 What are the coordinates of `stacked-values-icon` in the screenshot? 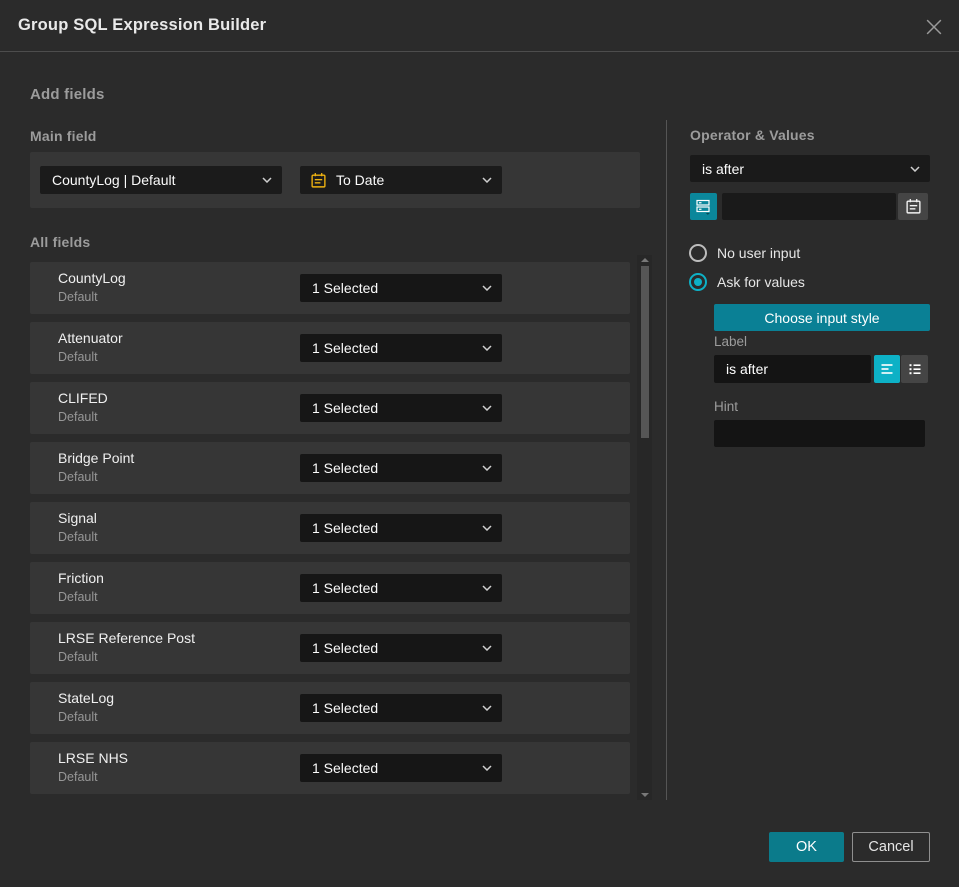 It's located at (703, 207).